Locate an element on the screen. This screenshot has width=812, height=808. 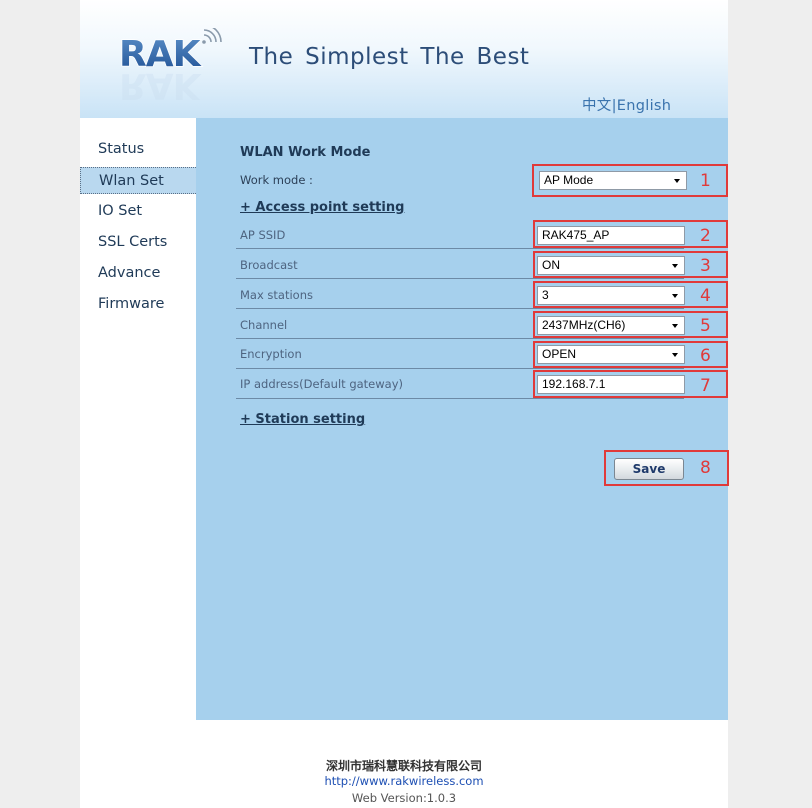
annotation-number-5: 5 is located at coordinates (705, 326).